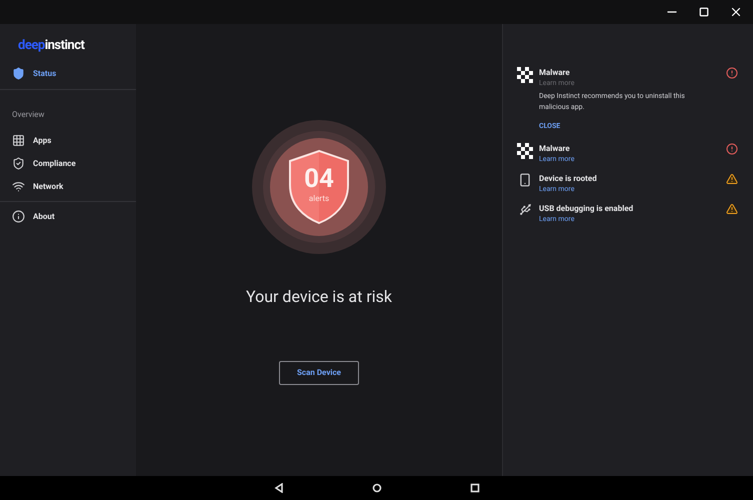 This screenshot has width=753, height=500. What do you see at coordinates (68, 216) in the screenshot?
I see `sidebar-item: About` at bounding box center [68, 216].